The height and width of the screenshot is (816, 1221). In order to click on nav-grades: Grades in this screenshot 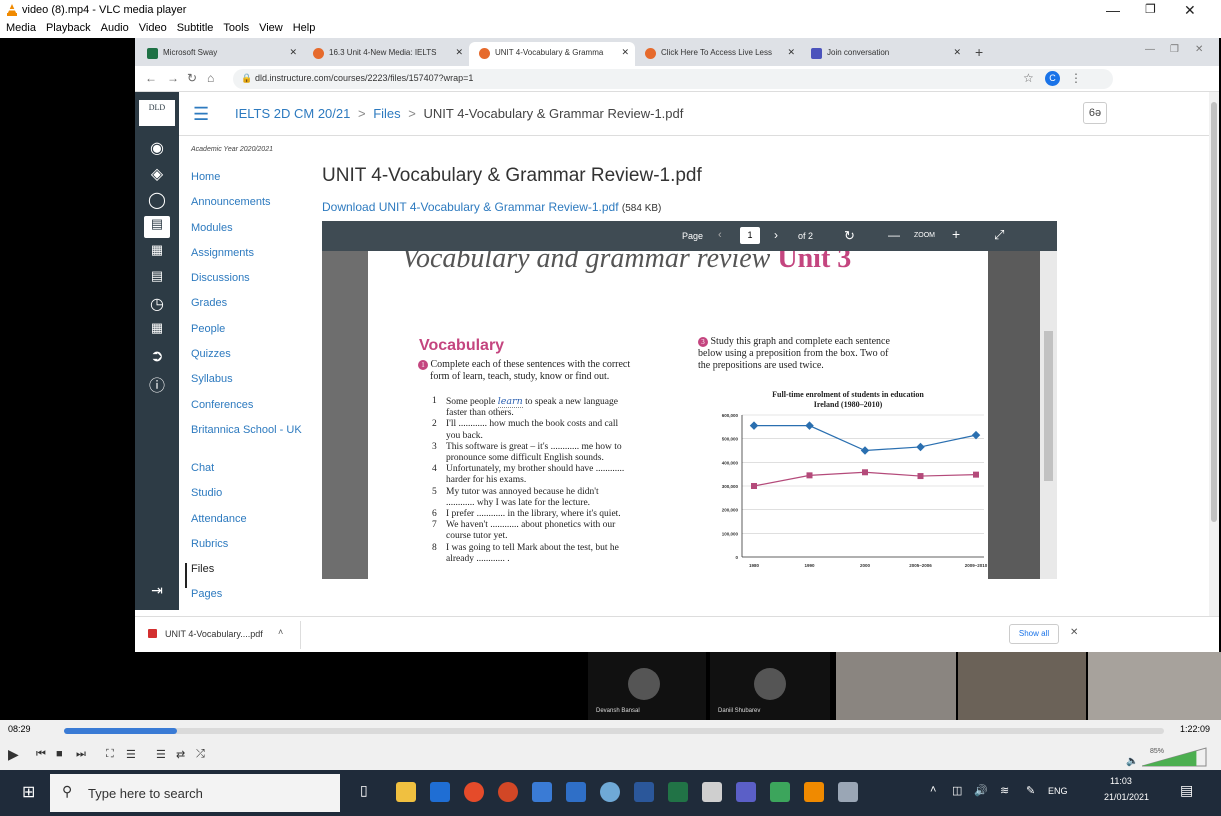, I will do `click(251, 309)`.